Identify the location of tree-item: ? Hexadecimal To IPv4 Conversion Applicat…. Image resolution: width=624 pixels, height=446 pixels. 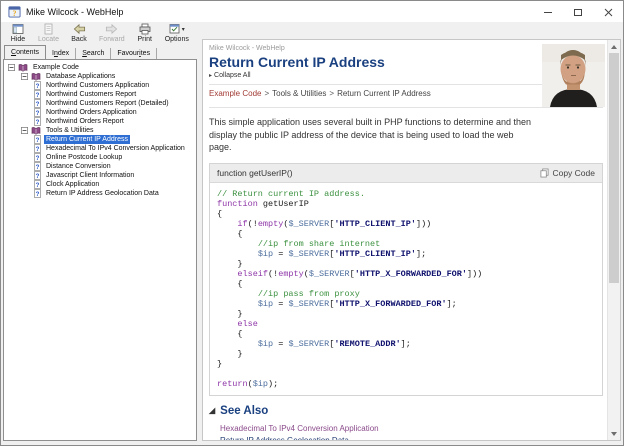
(100, 148).